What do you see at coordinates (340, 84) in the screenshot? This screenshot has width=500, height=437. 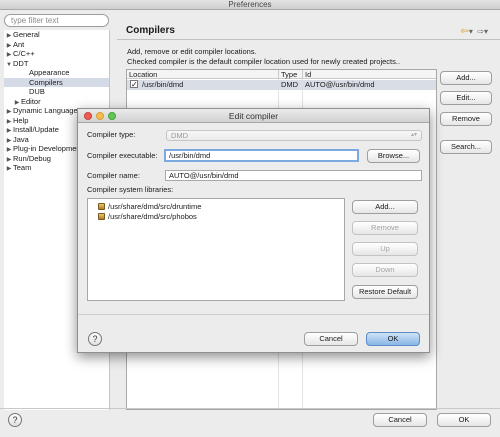 I see `row-id: AUTO@/usr/bin/dmd` at bounding box center [340, 84].